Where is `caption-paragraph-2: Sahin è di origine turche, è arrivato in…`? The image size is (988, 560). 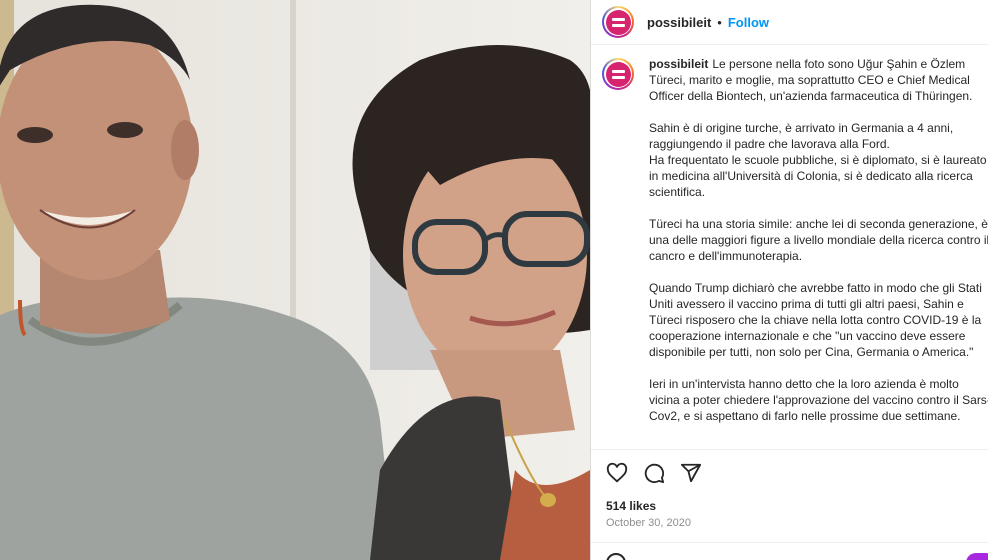
caption-paragraph-2: Sahin è di origine turche, è arrivato in… is located at coordinates (818, 160).